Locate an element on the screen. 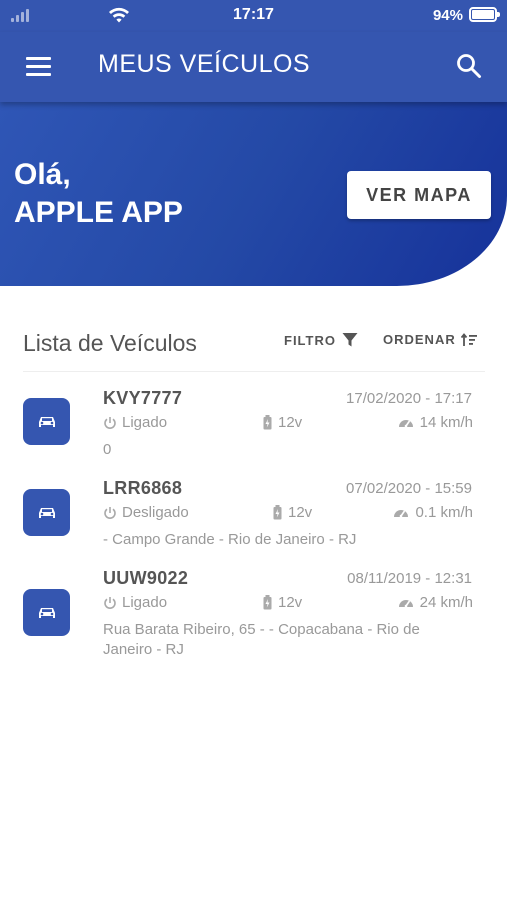 The image size is (507, 900). app-bar: MEUS VEÍCULOS is located at coordinates (253, 67).